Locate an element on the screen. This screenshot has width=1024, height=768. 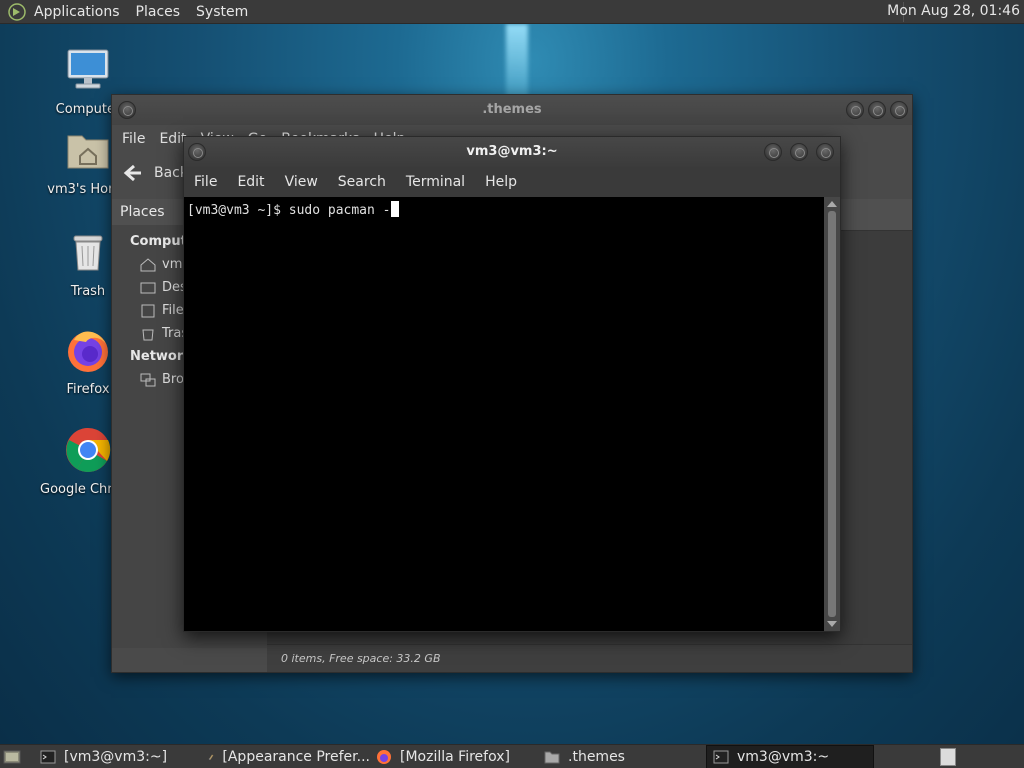
folder-icon is located at coordinates (552, 757).